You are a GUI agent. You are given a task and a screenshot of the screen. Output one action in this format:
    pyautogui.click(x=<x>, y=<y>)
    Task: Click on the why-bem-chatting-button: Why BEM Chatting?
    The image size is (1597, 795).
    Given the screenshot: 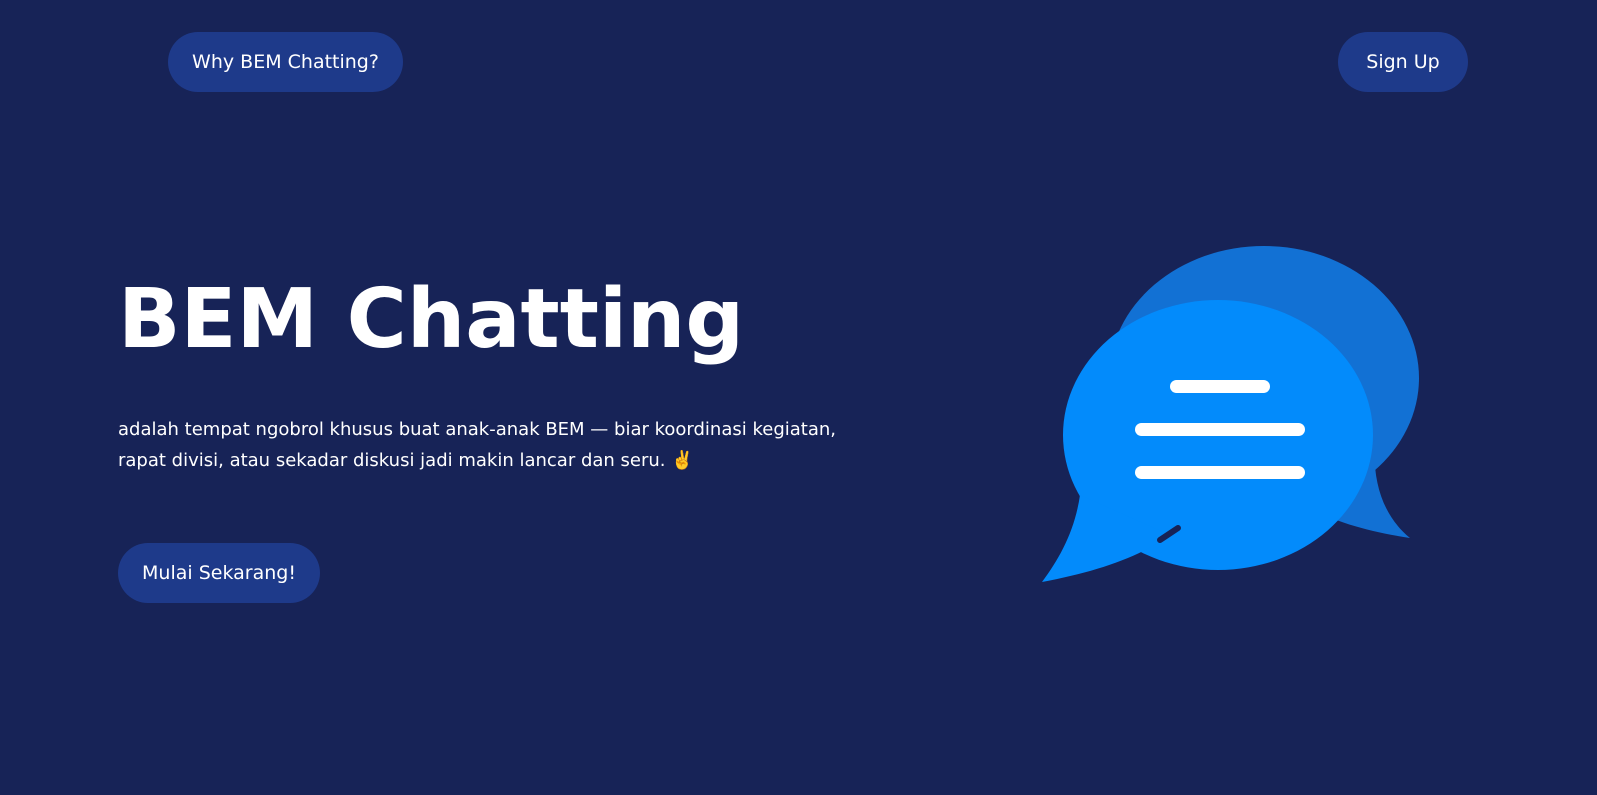 What is the action you would take?
    pyautogui.click(x=285, y=62)
    